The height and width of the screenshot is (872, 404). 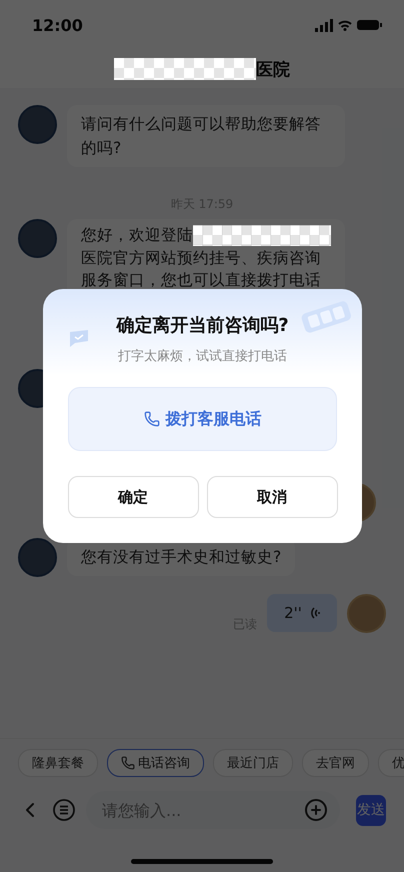 I want to click on header-title: 医院, so click(x=273, y=69).